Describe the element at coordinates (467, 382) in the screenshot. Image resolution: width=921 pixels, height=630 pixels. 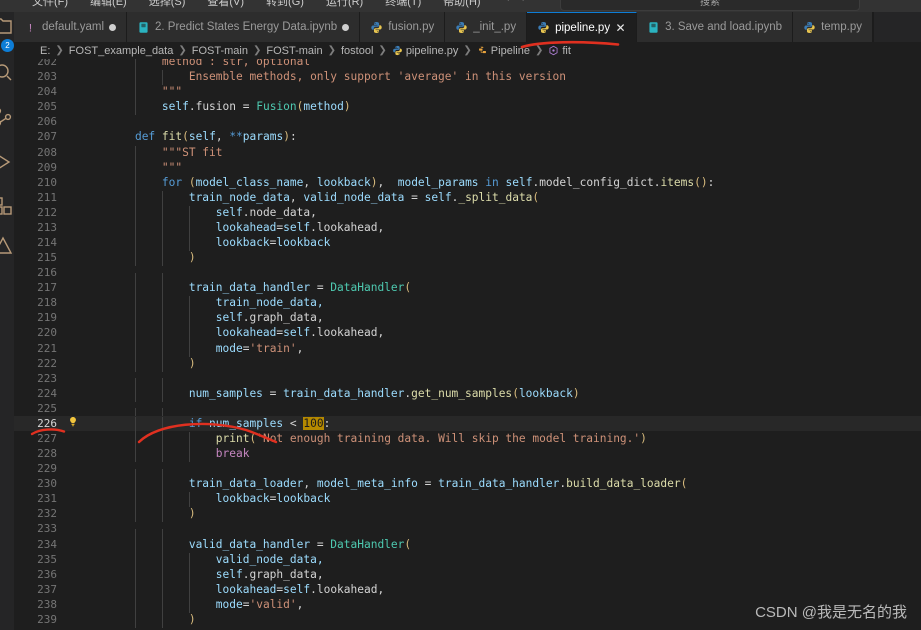
I see `code-line: 223` at that location.